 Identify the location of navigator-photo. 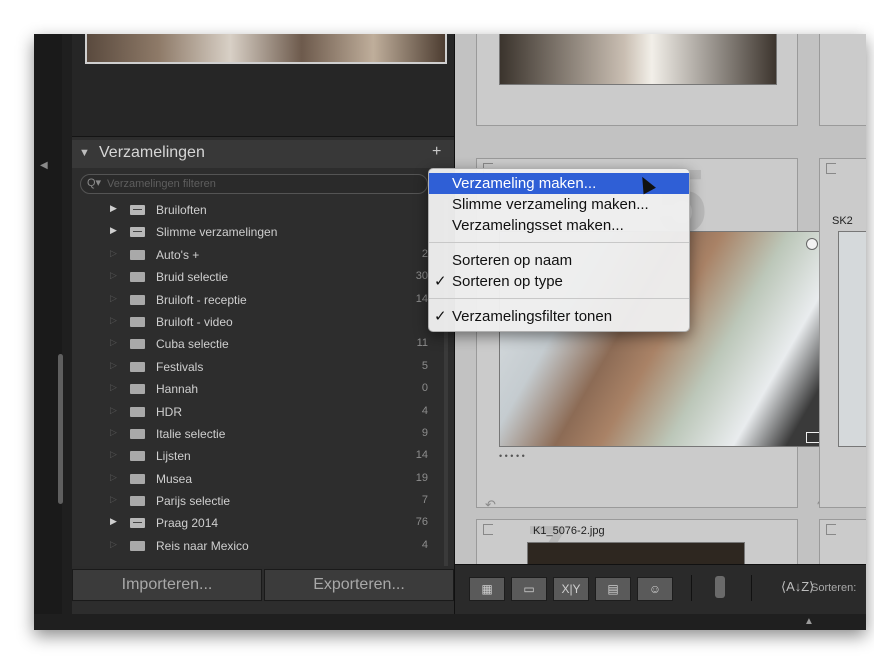
(266, 49).